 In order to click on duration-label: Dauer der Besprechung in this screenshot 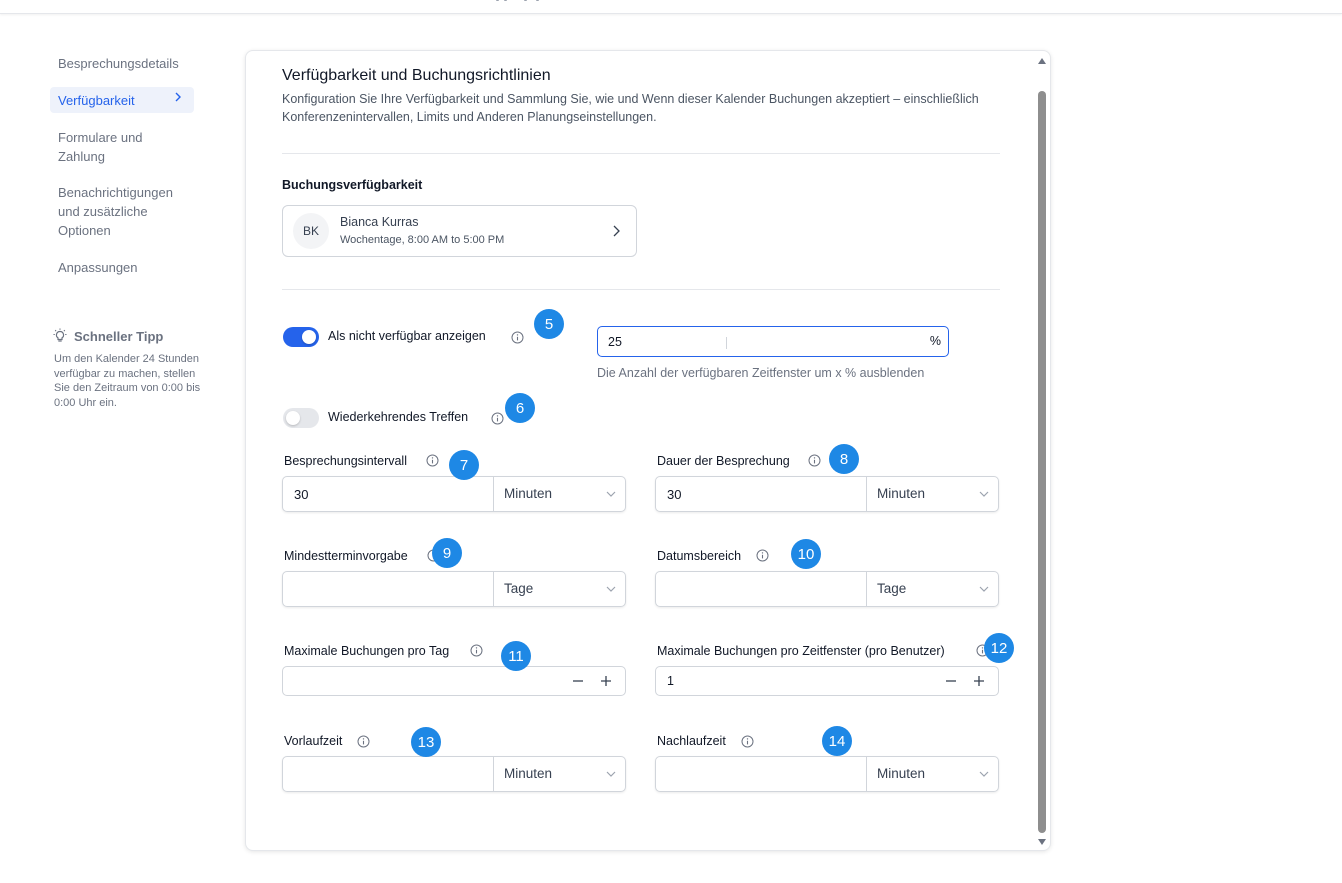, I will do `click(723, 461)`.